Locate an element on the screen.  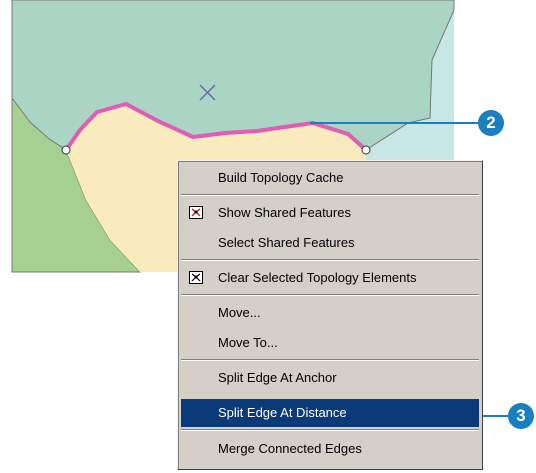
menu-item-show-shared-features: Show Shared Features is located at coordinates (330, 213).